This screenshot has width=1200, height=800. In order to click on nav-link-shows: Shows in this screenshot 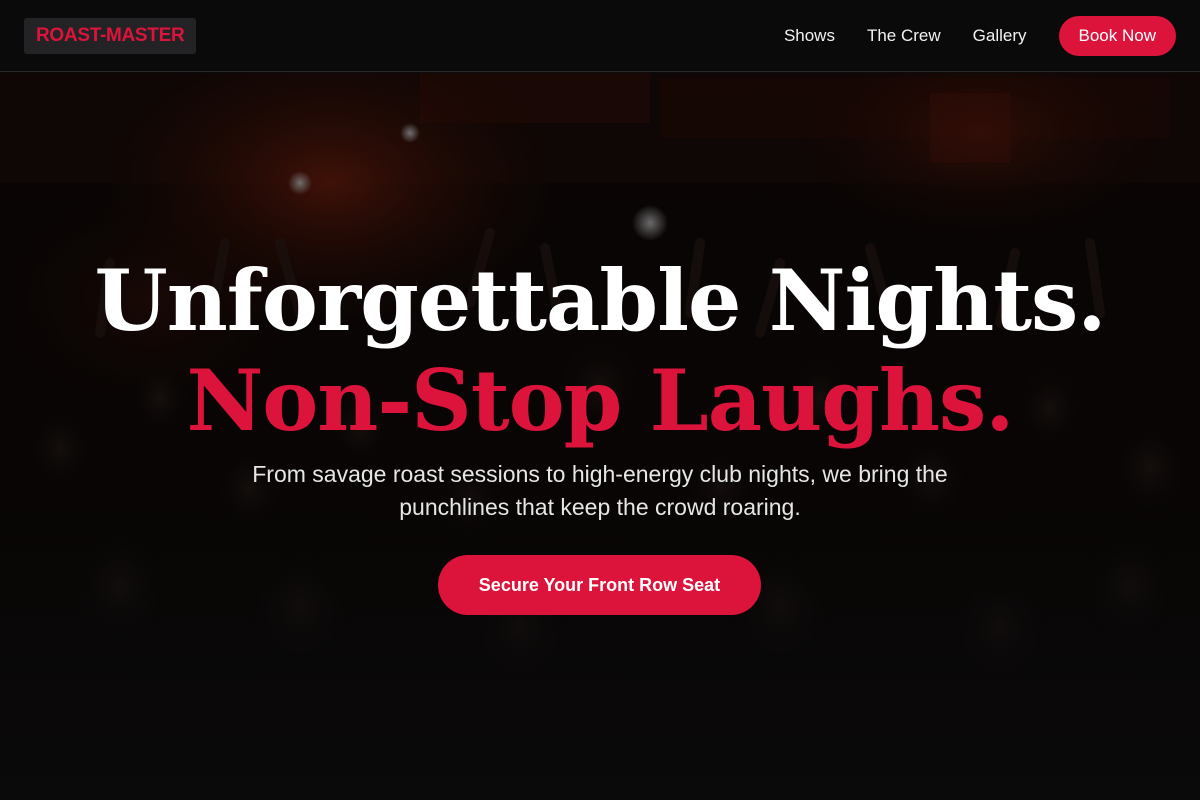, I will do `click(809, 36)`.